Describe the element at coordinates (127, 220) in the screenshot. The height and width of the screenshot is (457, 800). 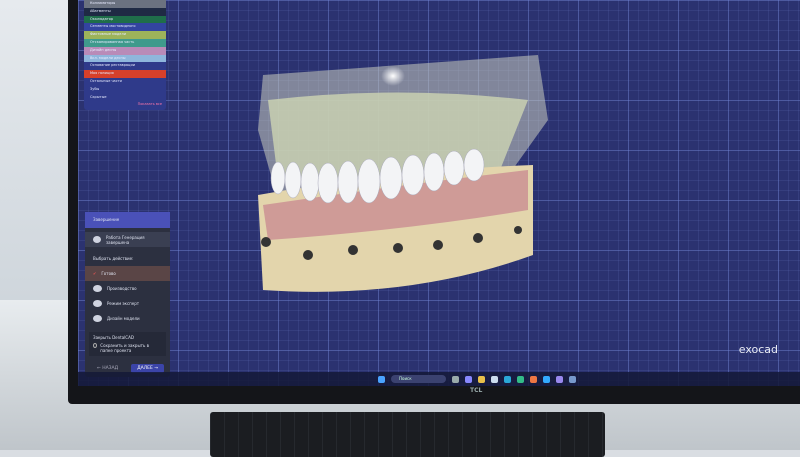
I see `wizard-title: Завершение` at that location.